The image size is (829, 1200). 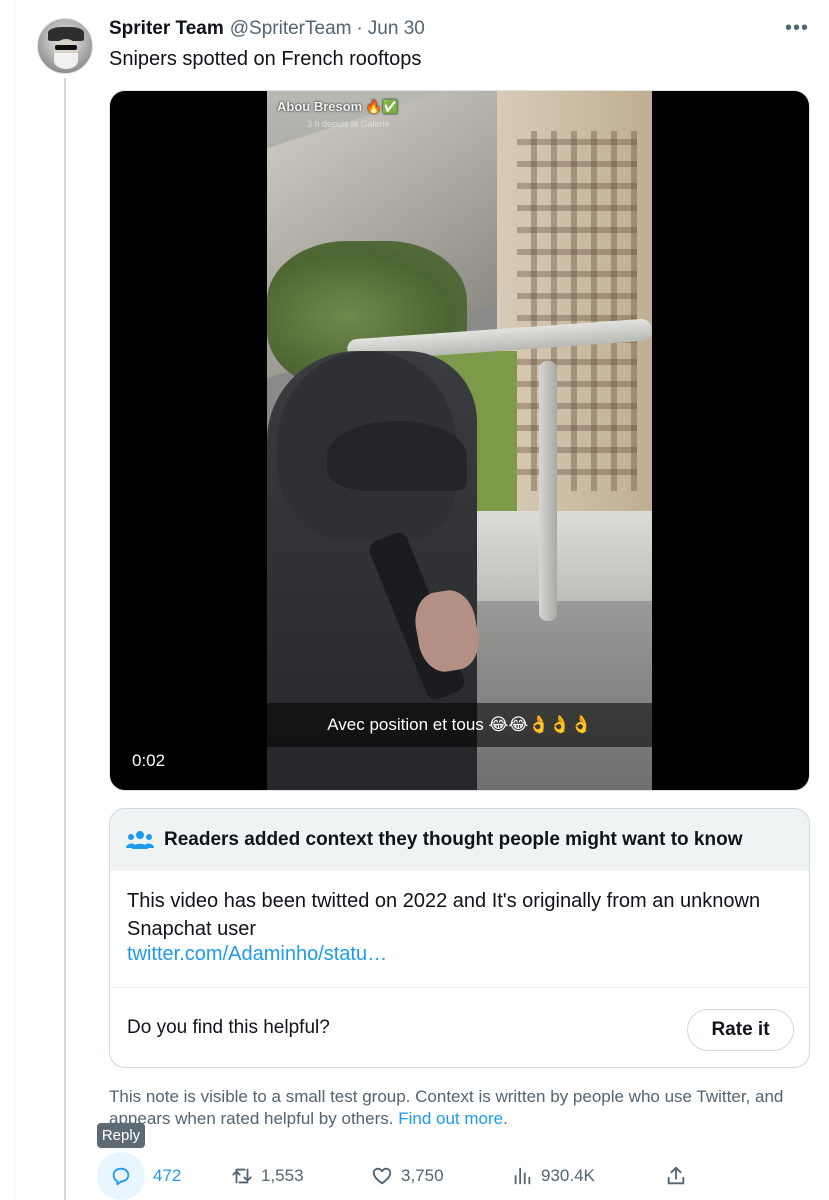 I want to click on video-caption: Avec position et tous 😂😂👌👌👌, so click(x=459, y=725).